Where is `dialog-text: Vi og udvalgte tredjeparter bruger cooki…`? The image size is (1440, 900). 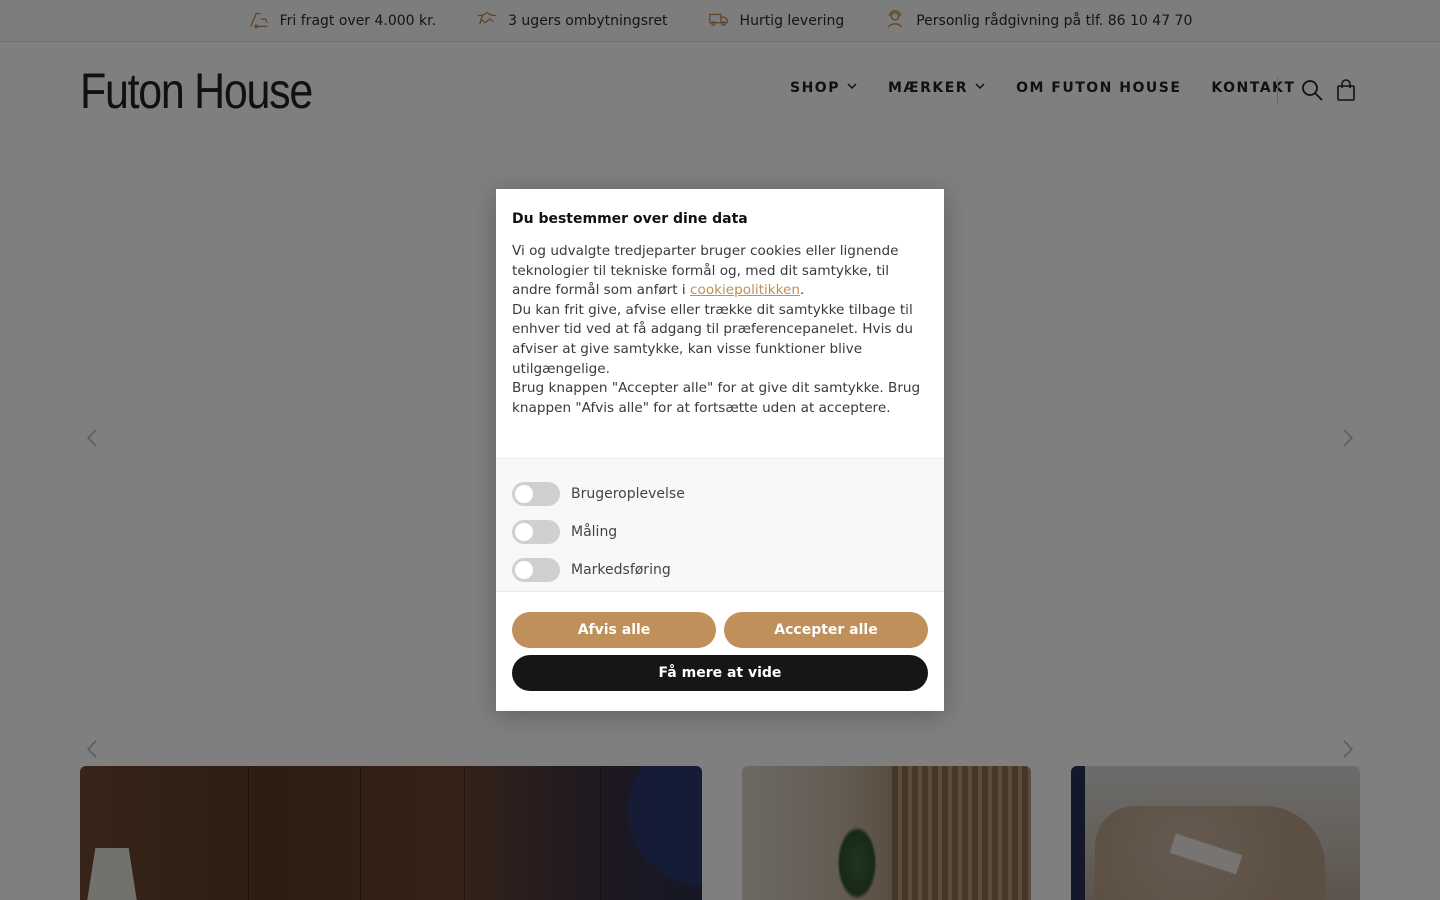
dialog-text: Vi og udvalgte tredjeparter bruger cooki… is located at coordinates (720, 330).